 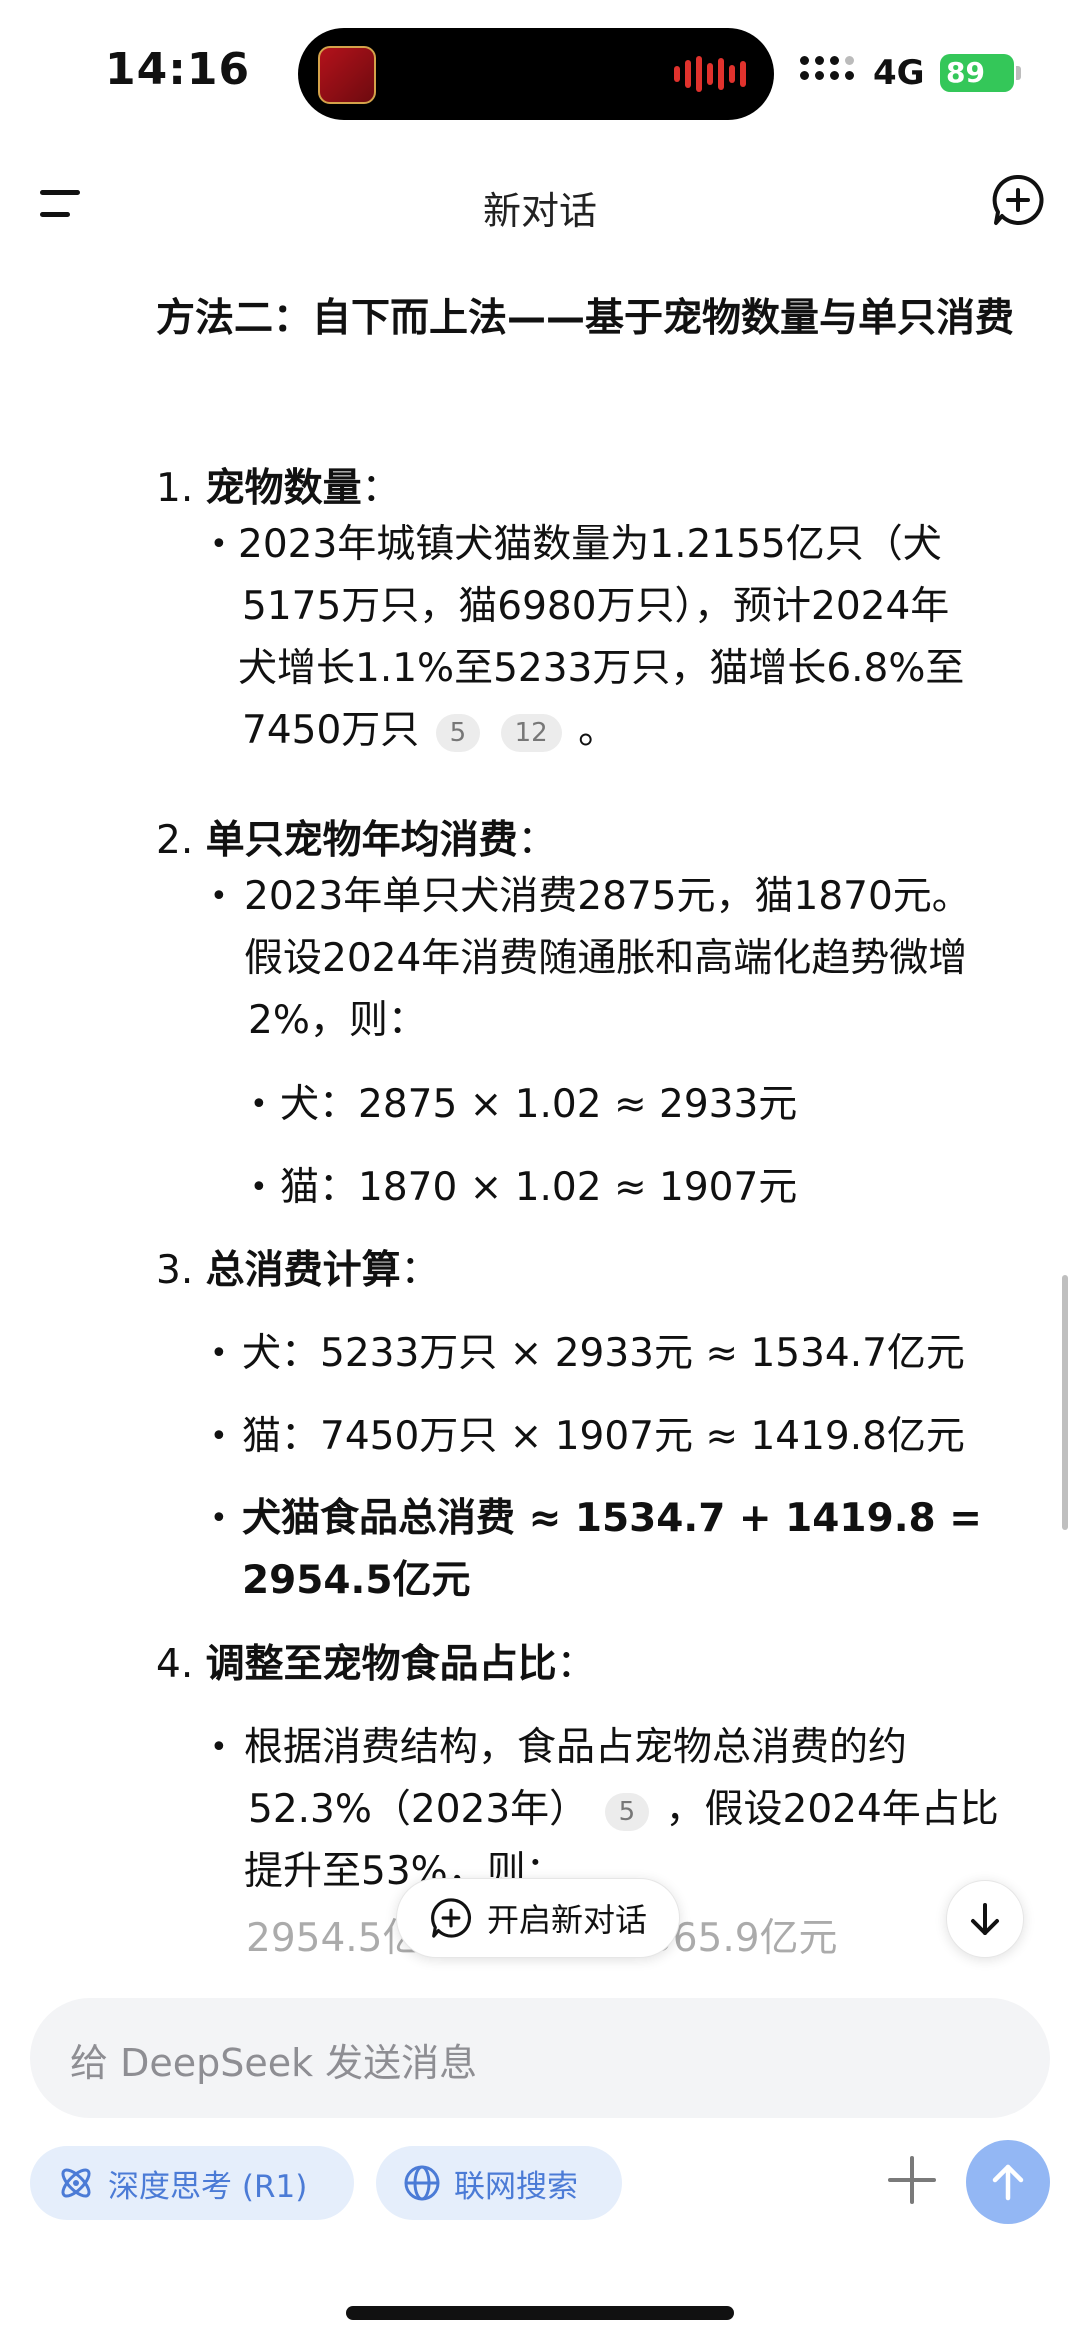 What do you see at coordinates (208, 2186) in the screenshot?
I see `deep-think-label: 深度思考 (R1)` at bounding box center [208, 2186].